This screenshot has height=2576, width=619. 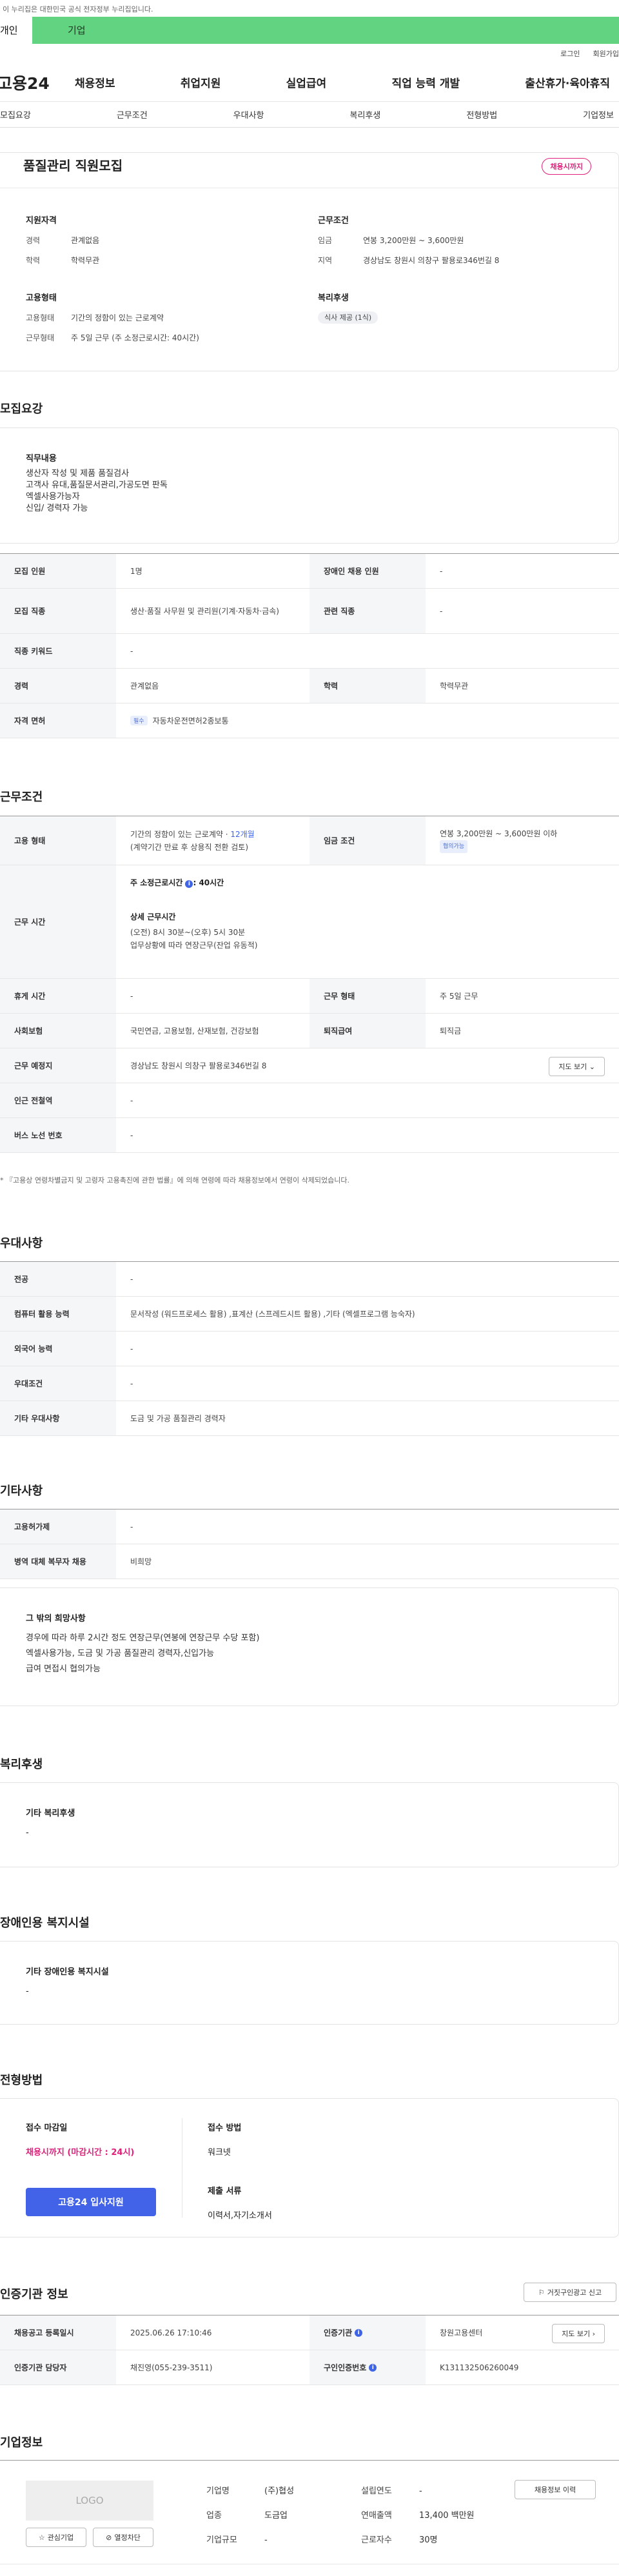 What do you see at coordinates (248, 114) in the screenshot?
I see `tab-pref: 우대사항` at bounding box center [248, 114].